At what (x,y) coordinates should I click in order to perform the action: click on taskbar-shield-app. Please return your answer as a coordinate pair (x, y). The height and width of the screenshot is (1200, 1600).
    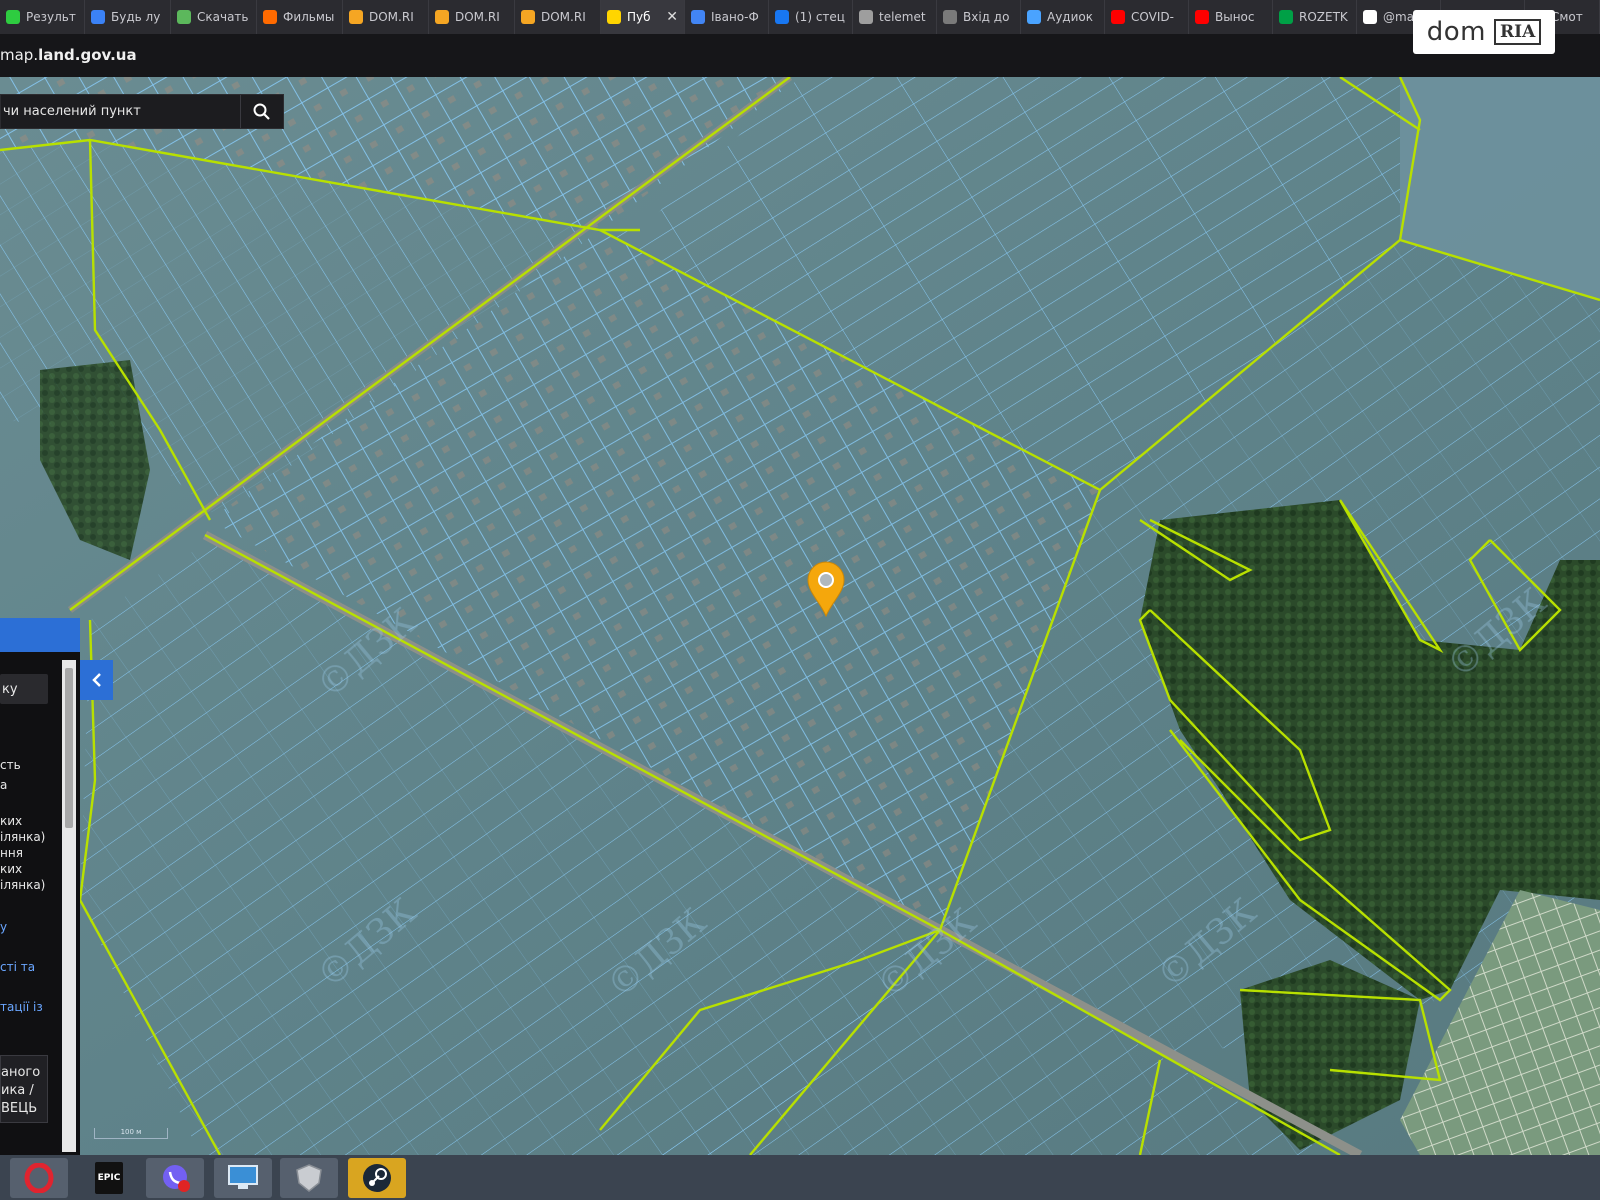
    Looking at the image, I should click on (309, 1178).